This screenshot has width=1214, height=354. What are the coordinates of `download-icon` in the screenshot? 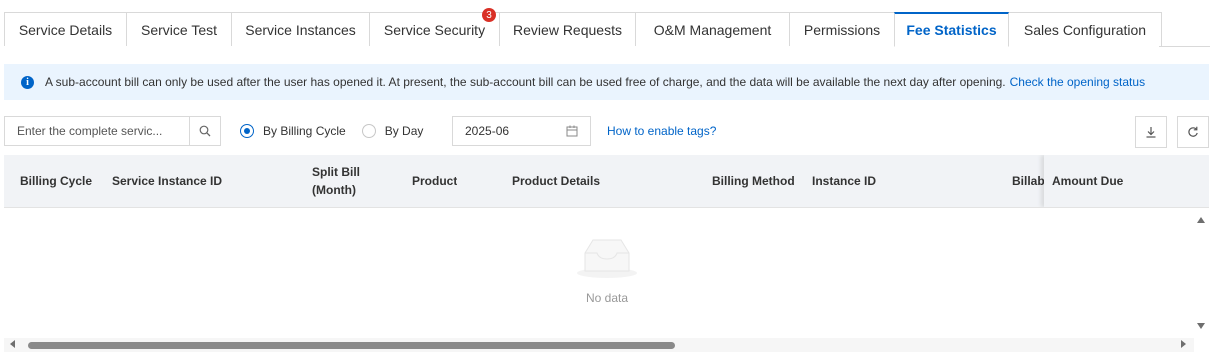 It's located at (1151, 132).